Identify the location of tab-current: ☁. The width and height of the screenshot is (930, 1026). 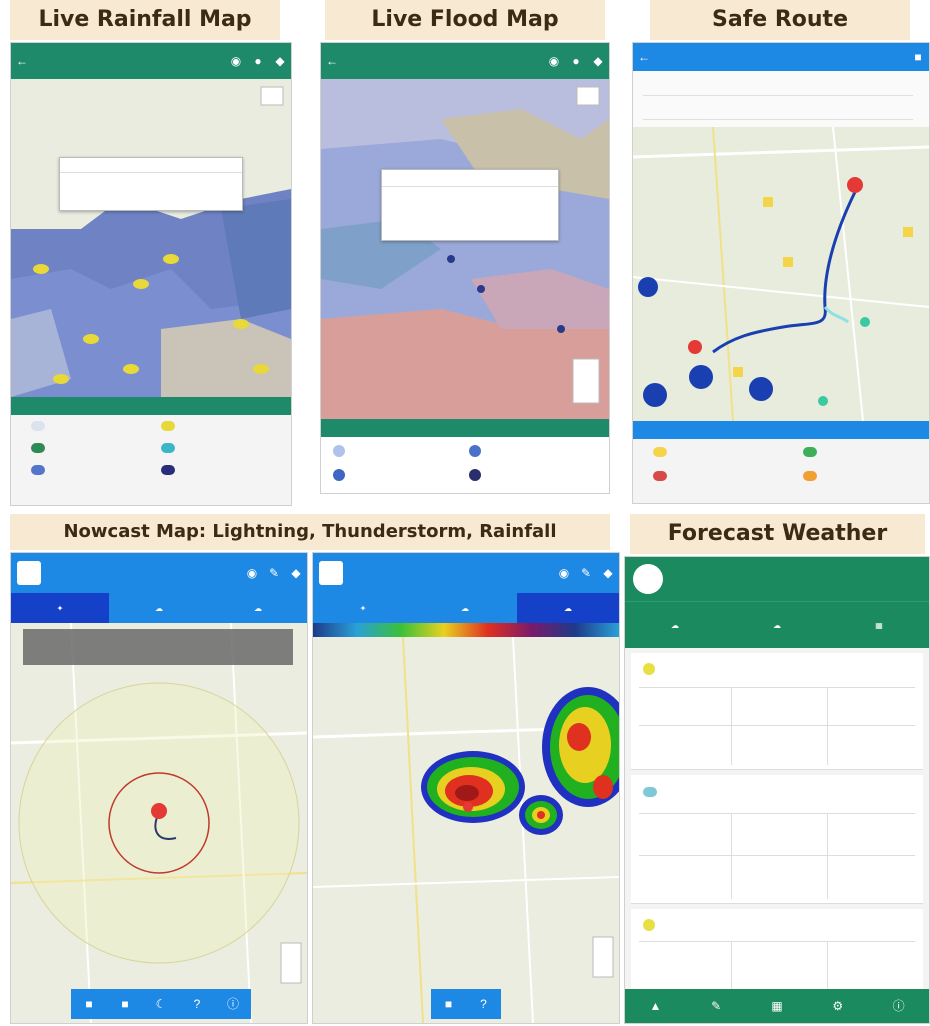
(675, 625).